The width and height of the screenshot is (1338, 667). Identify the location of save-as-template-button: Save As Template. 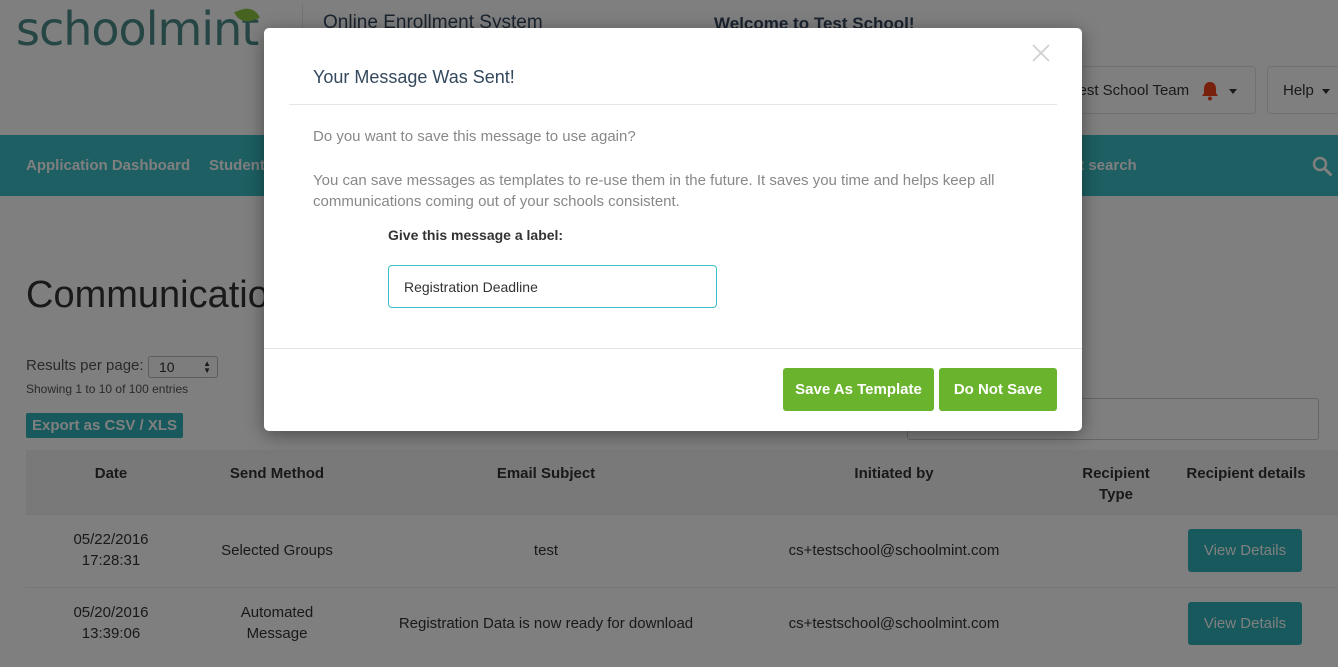
(858, 389).